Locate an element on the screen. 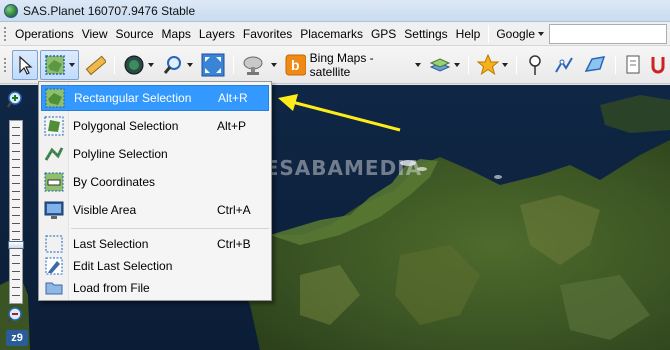  search-provider-dropdown: Google is located at coordinates (520, 34).